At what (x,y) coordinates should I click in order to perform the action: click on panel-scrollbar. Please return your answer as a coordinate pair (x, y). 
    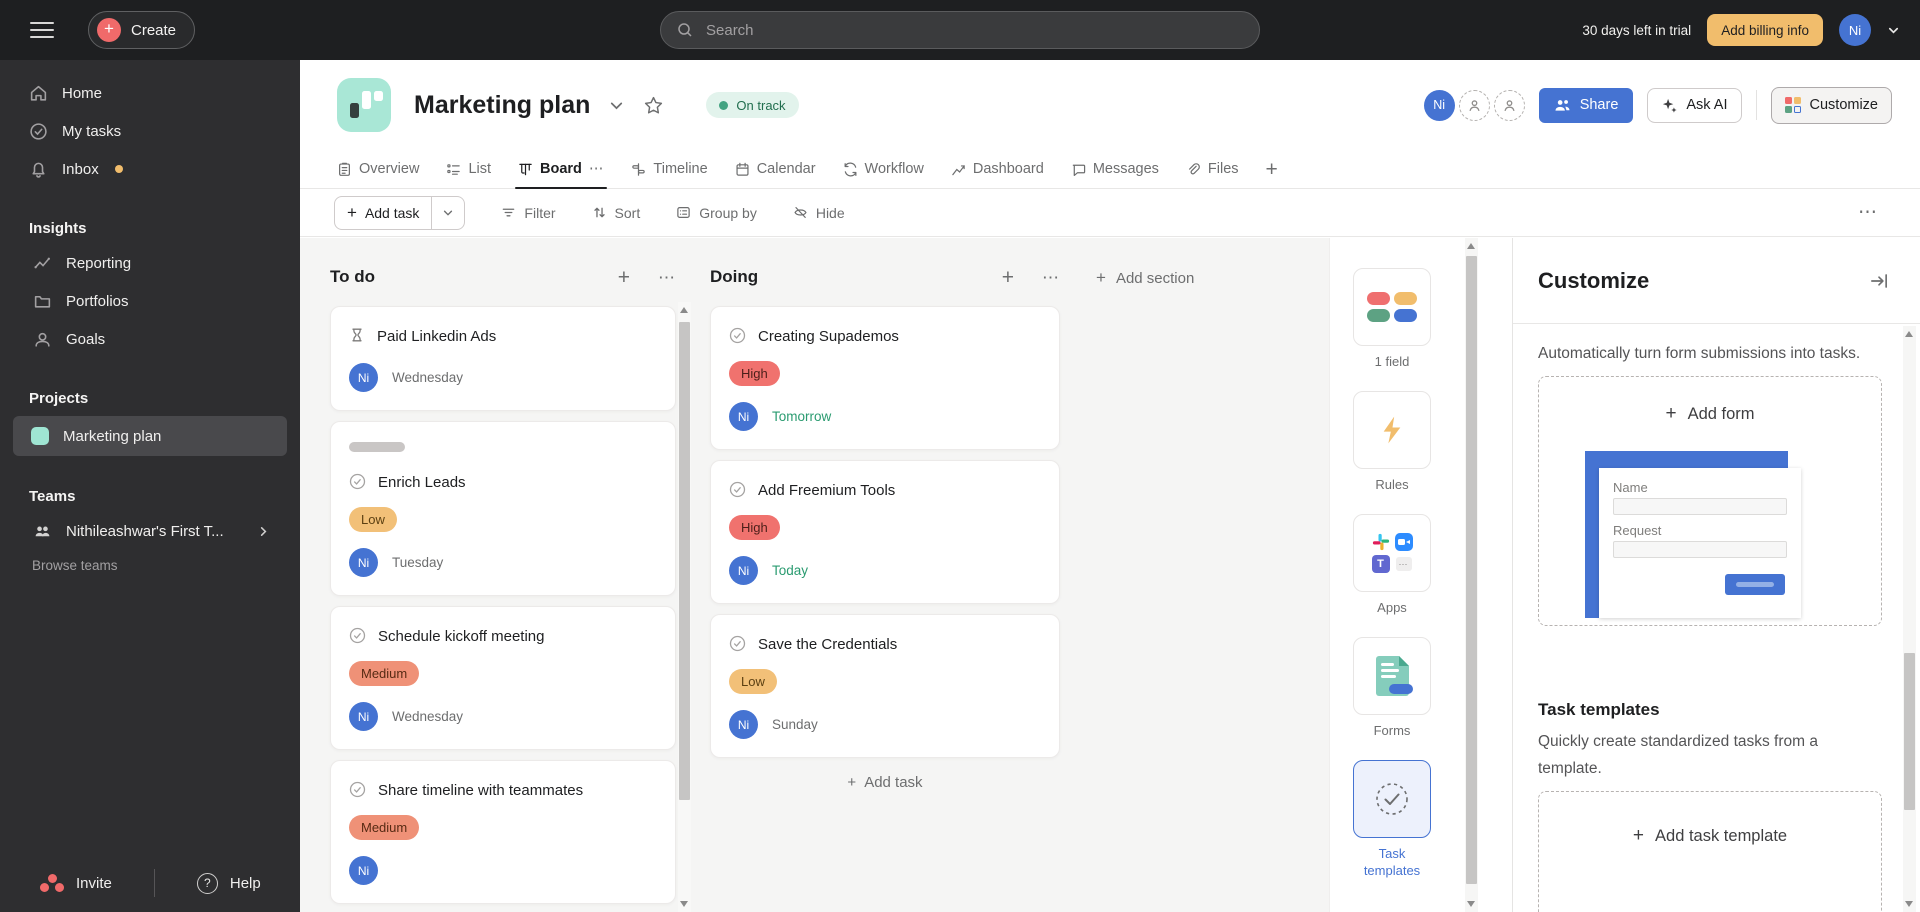
    Looking at the image, I should click on (1909, 619).